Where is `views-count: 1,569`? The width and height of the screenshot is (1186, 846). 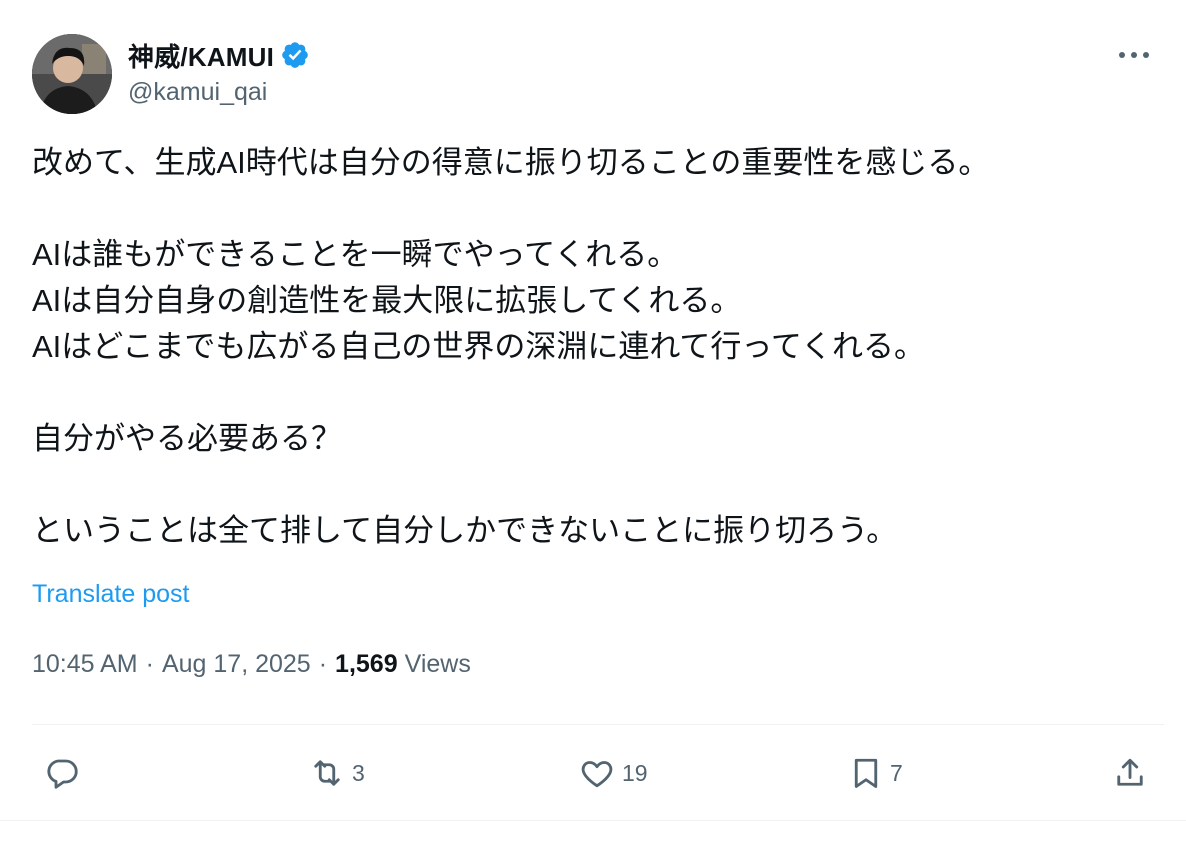 views-count: 1,569 is located at coordinates (366, 664).